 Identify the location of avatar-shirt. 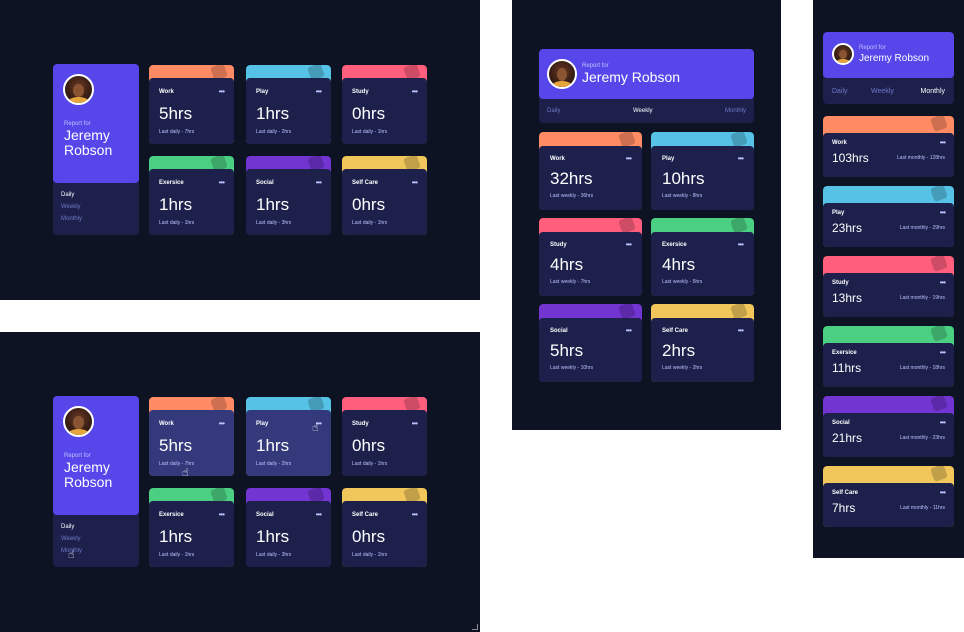
(562, 84).